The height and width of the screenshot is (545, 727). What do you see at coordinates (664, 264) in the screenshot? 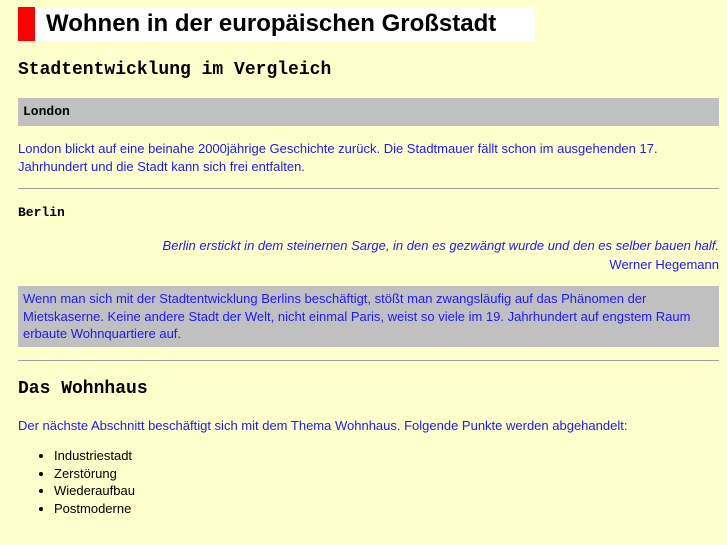
I see `quote-author: Werner Hegemann` at bounding box center [664, 264].